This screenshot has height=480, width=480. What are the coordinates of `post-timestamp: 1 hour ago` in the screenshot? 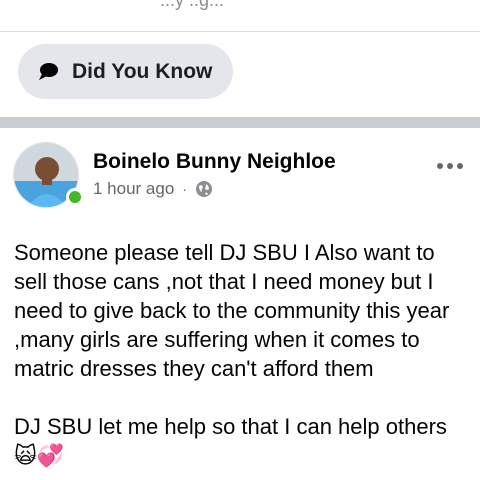 It's located at (133, 189).